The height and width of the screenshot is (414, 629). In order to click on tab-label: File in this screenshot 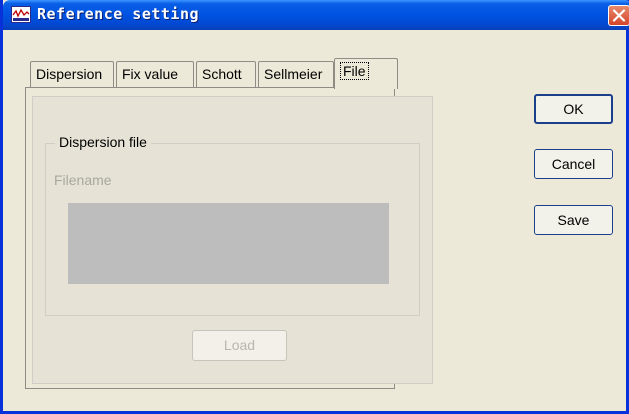, I will do `click(354, 71)`.